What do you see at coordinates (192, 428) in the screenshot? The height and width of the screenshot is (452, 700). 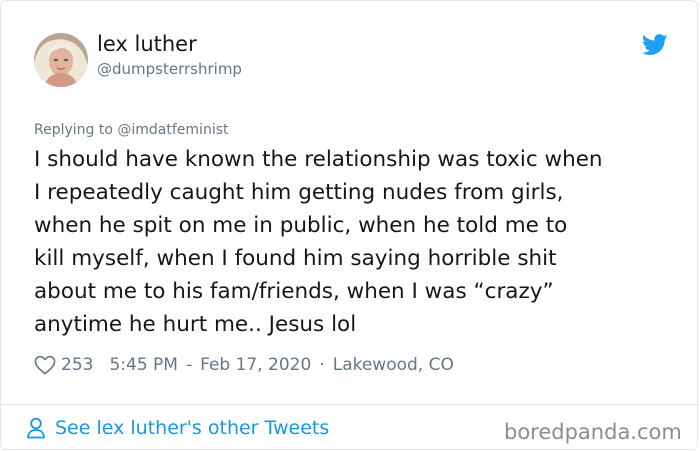 I see `see-other-tweets-label: See lex luther's other Tweets` at bounding box center [192, 428].